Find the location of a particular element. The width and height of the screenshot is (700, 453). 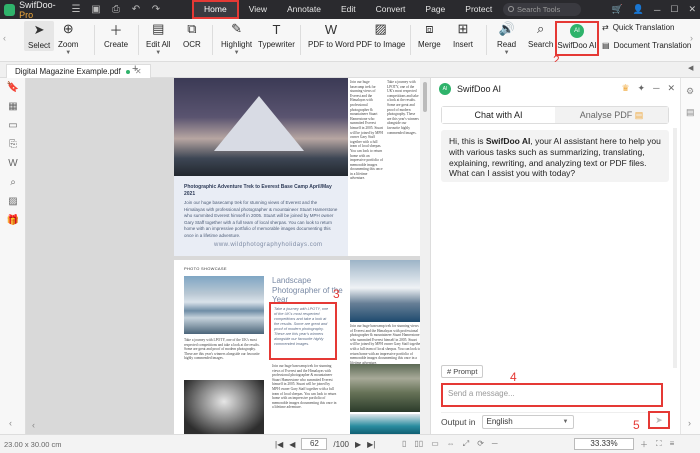

tab-analyse-pdf: Analyse PDF ▤ is located at coordinates (611, 115).